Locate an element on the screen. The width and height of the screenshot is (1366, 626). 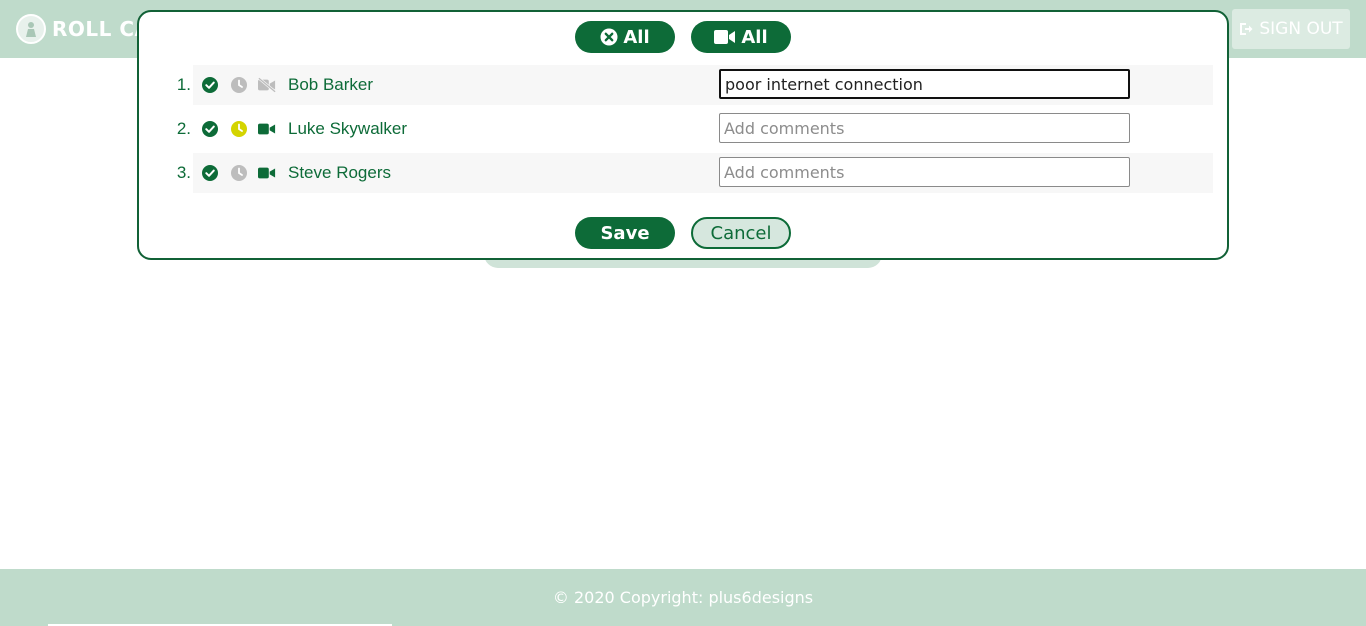
mark-all-video-button: All is located at coordinates (741, 37).